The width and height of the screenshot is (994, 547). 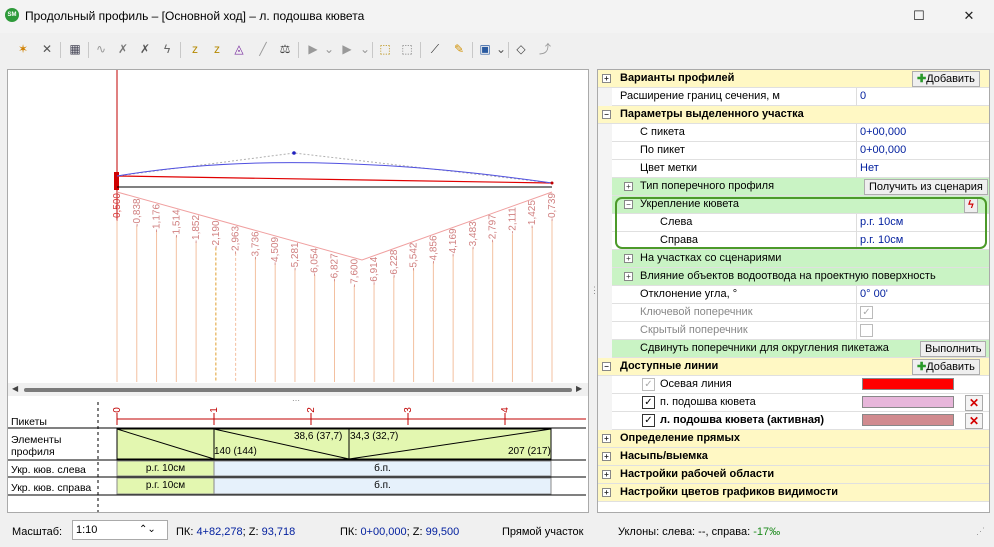 What do you see at coordinates (493, 228) in the screenshot?
I see `picket-label: -2,797` at bounding box center [493, 228].